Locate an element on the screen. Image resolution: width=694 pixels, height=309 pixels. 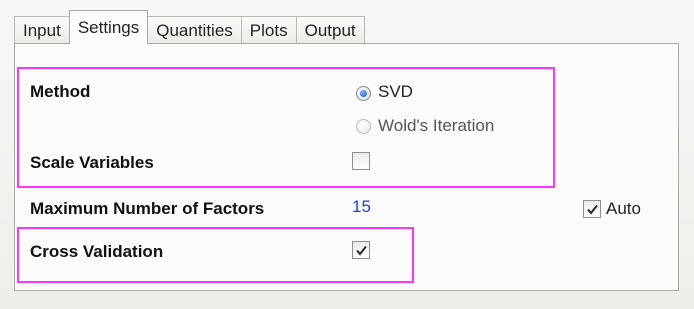
tab-quantities-label: Quantities is located at coordinates (194, 30).